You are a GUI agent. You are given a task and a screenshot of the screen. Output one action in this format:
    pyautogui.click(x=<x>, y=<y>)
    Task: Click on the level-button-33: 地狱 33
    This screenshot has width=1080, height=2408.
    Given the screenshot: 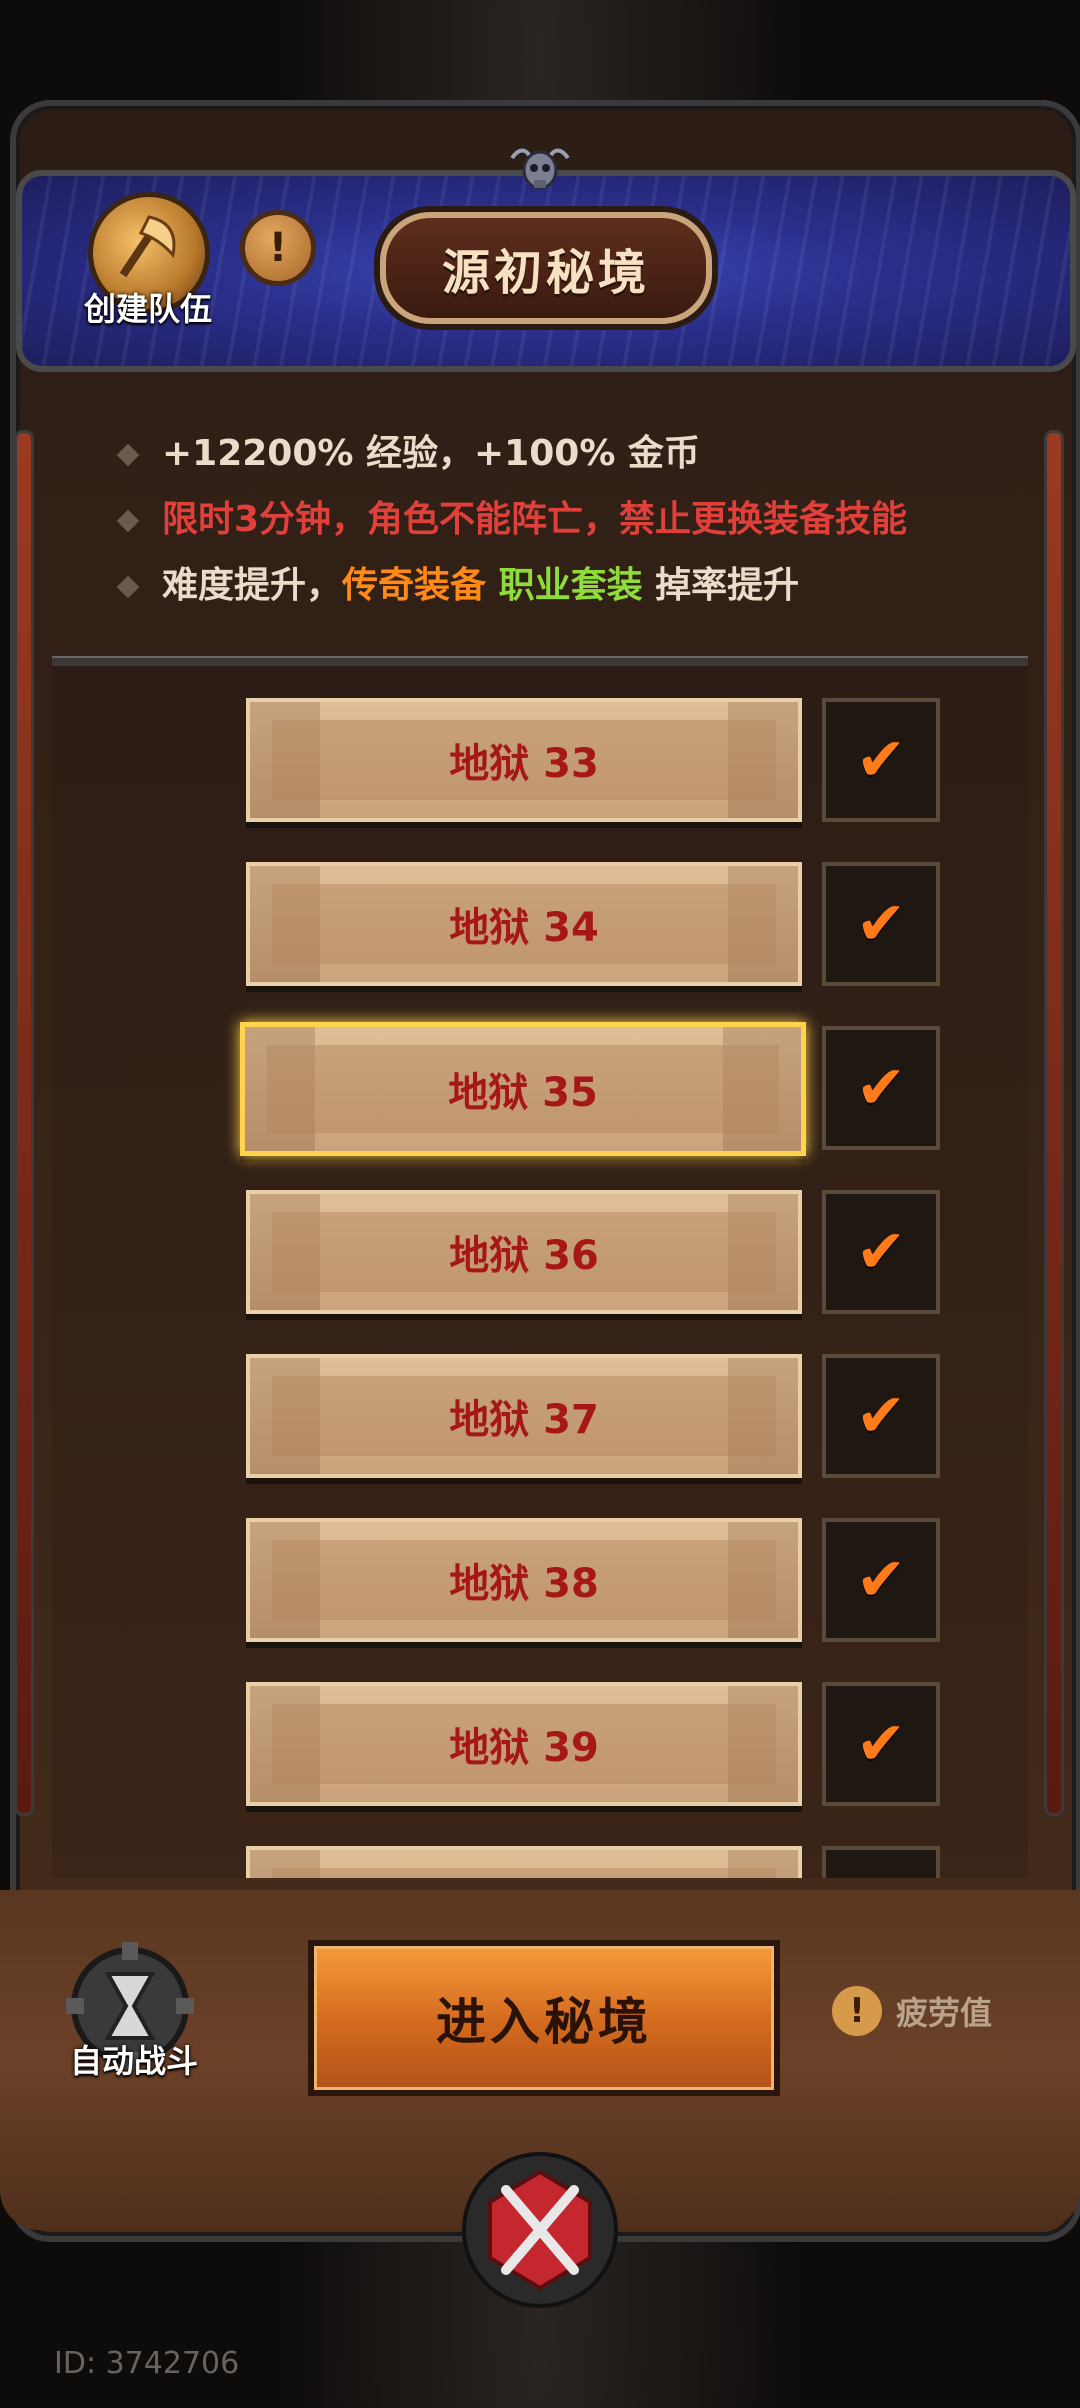 What is the action you would take?
    pyautogui.click(x=524, y=760)
    